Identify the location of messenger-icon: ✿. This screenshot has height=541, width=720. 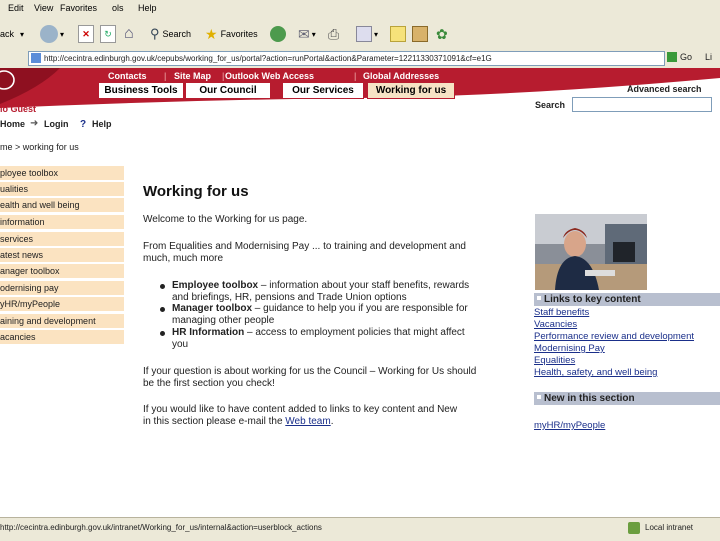
(442, 33).